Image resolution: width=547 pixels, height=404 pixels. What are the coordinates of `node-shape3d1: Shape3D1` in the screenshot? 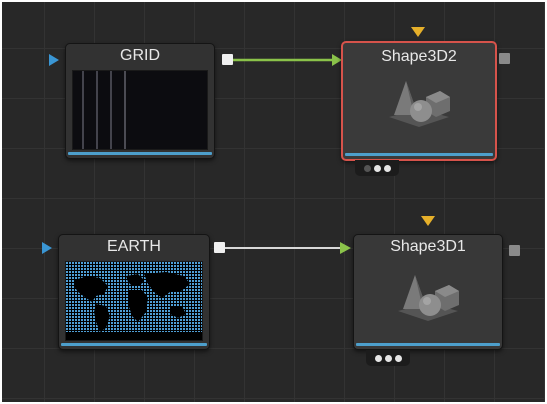 It's located at (428, 292).